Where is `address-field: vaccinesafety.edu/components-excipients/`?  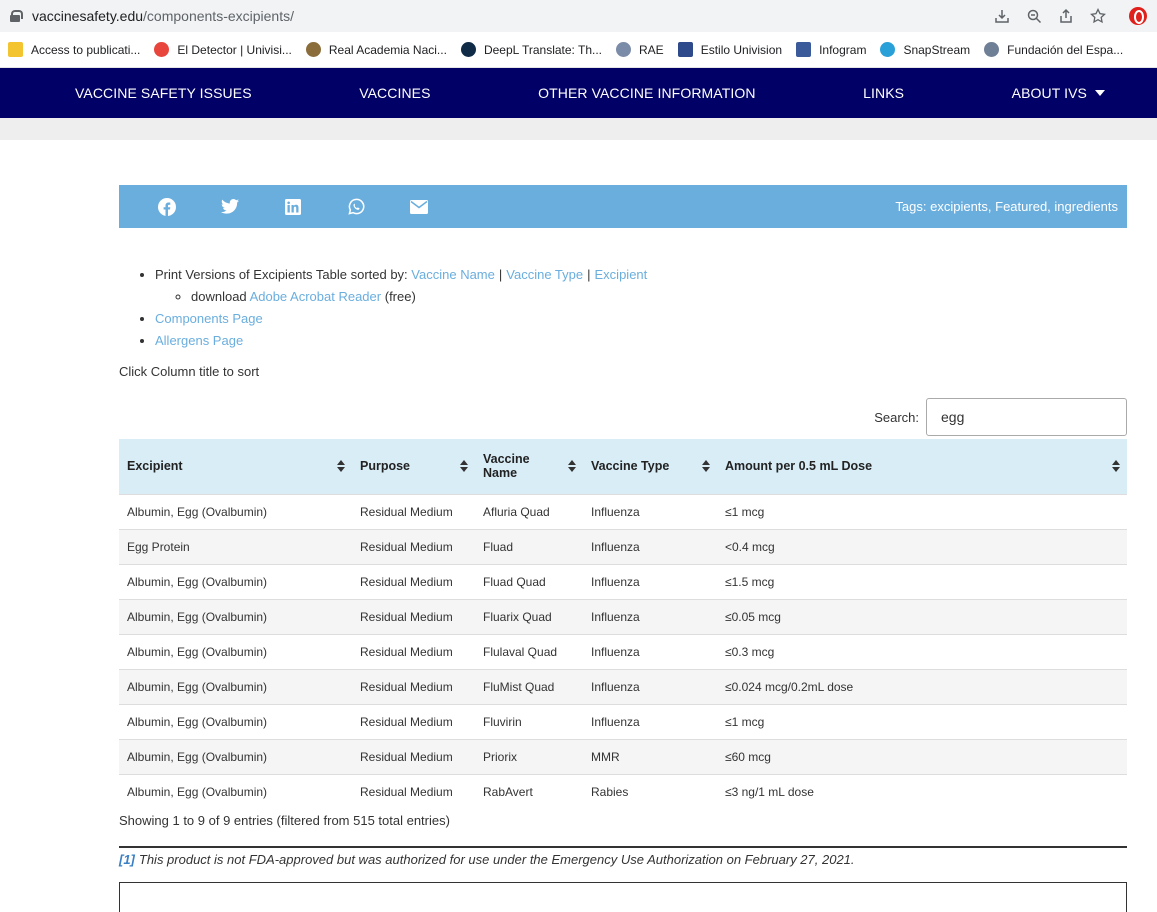
address-field: vaccinesafety.edu/components-excipients/ is located at coordinates (163, 16).